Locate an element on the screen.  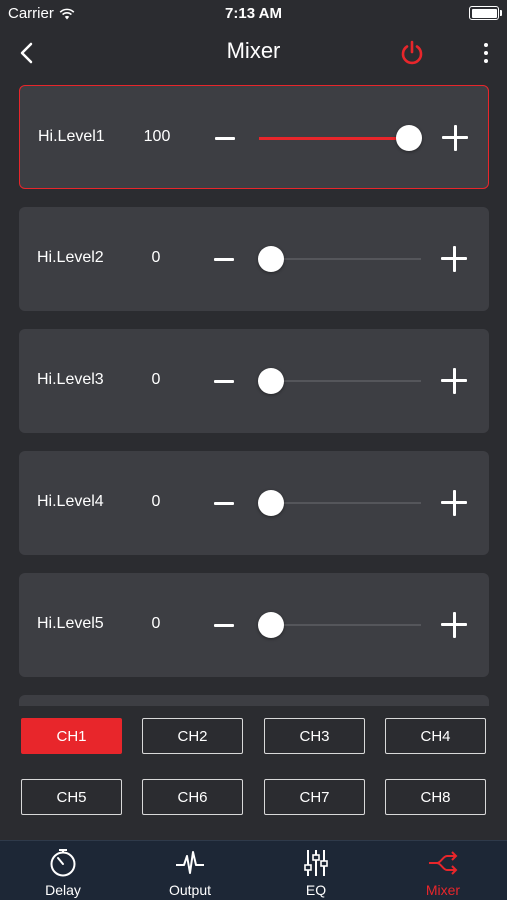
level-label: Hi.Level2 is located at coordinates (70, 257).